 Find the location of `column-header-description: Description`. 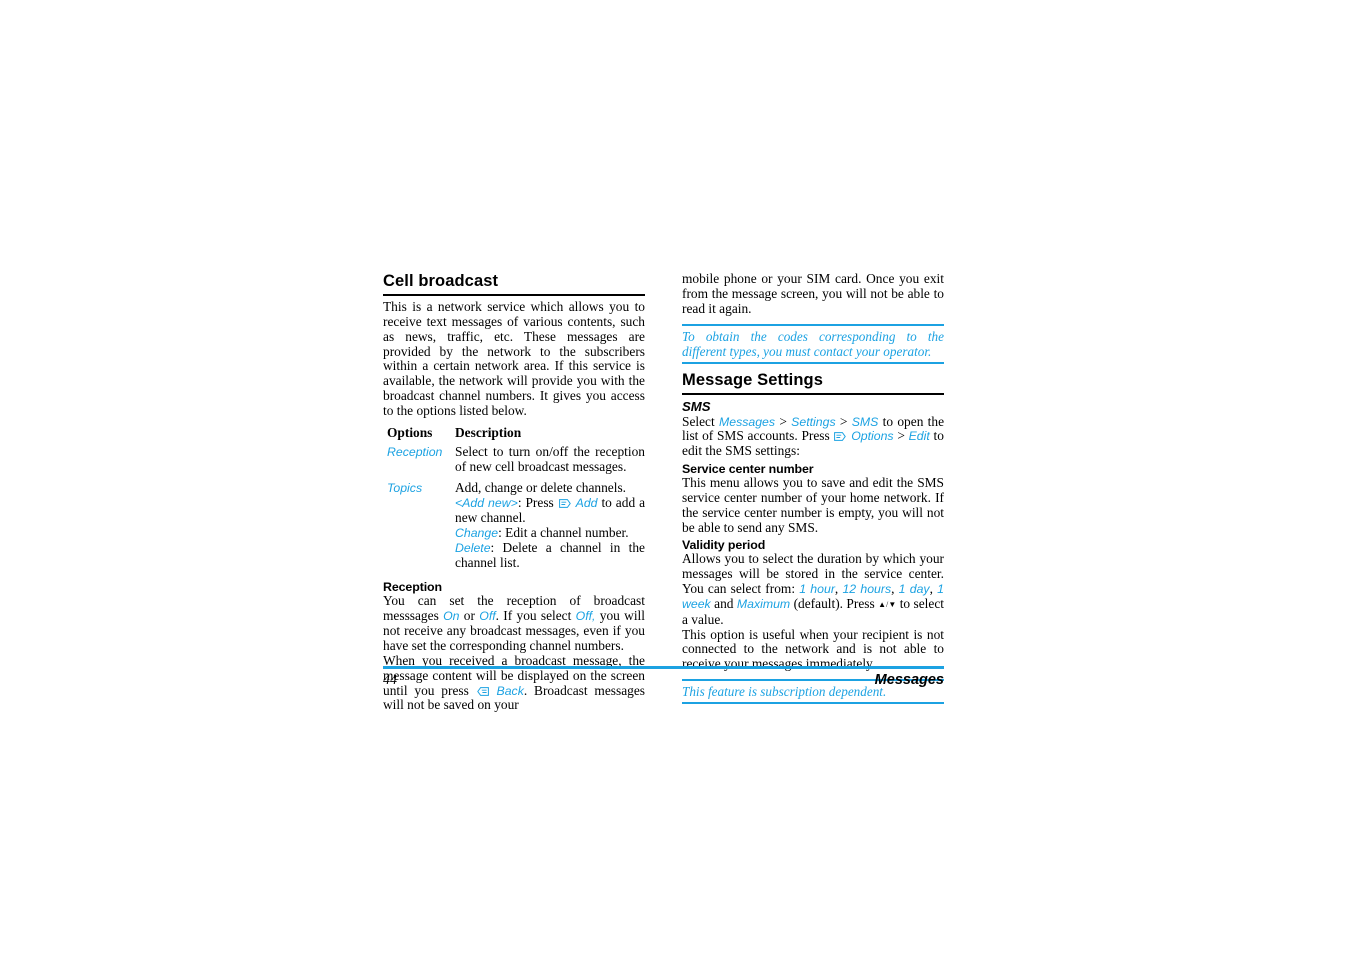

column-header-description: Description is located at coordinates (488, 432).